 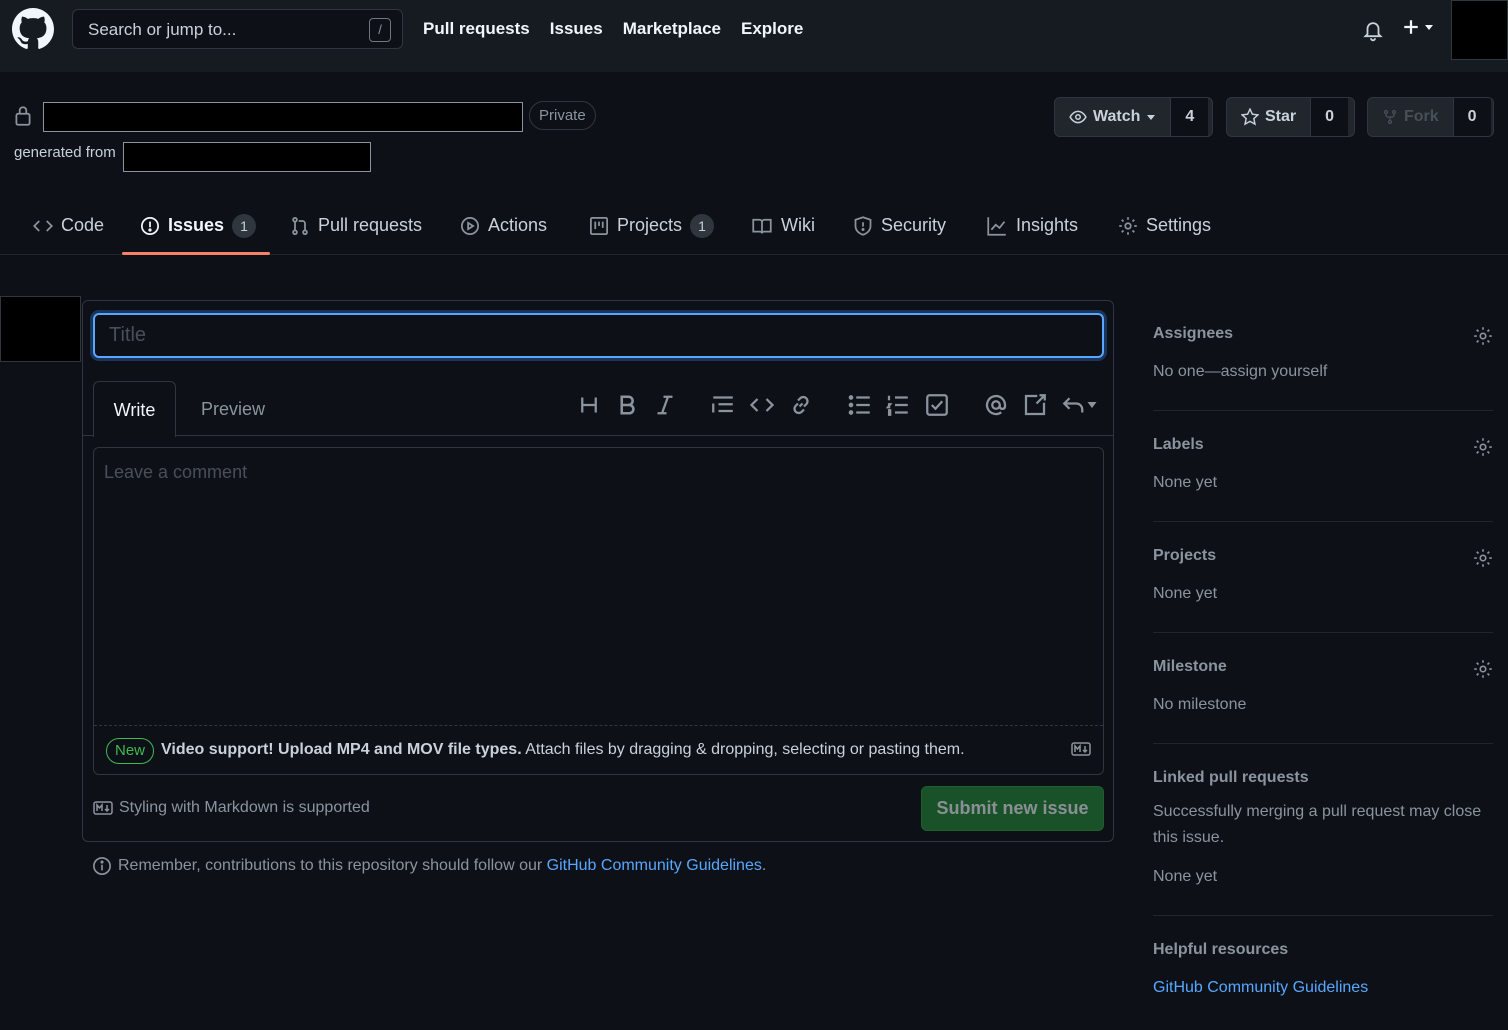 What do you see at coordinates (1185, 593) in the screenshot?
I see `projects-value: None yet` at bounding box center [1185, 593].